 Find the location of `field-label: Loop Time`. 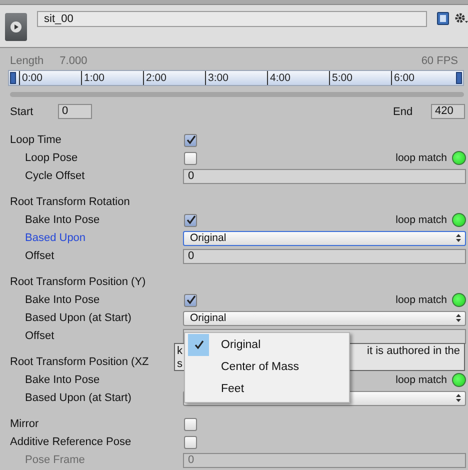

field-label: Loop Time is located at coordinates (36, 140).